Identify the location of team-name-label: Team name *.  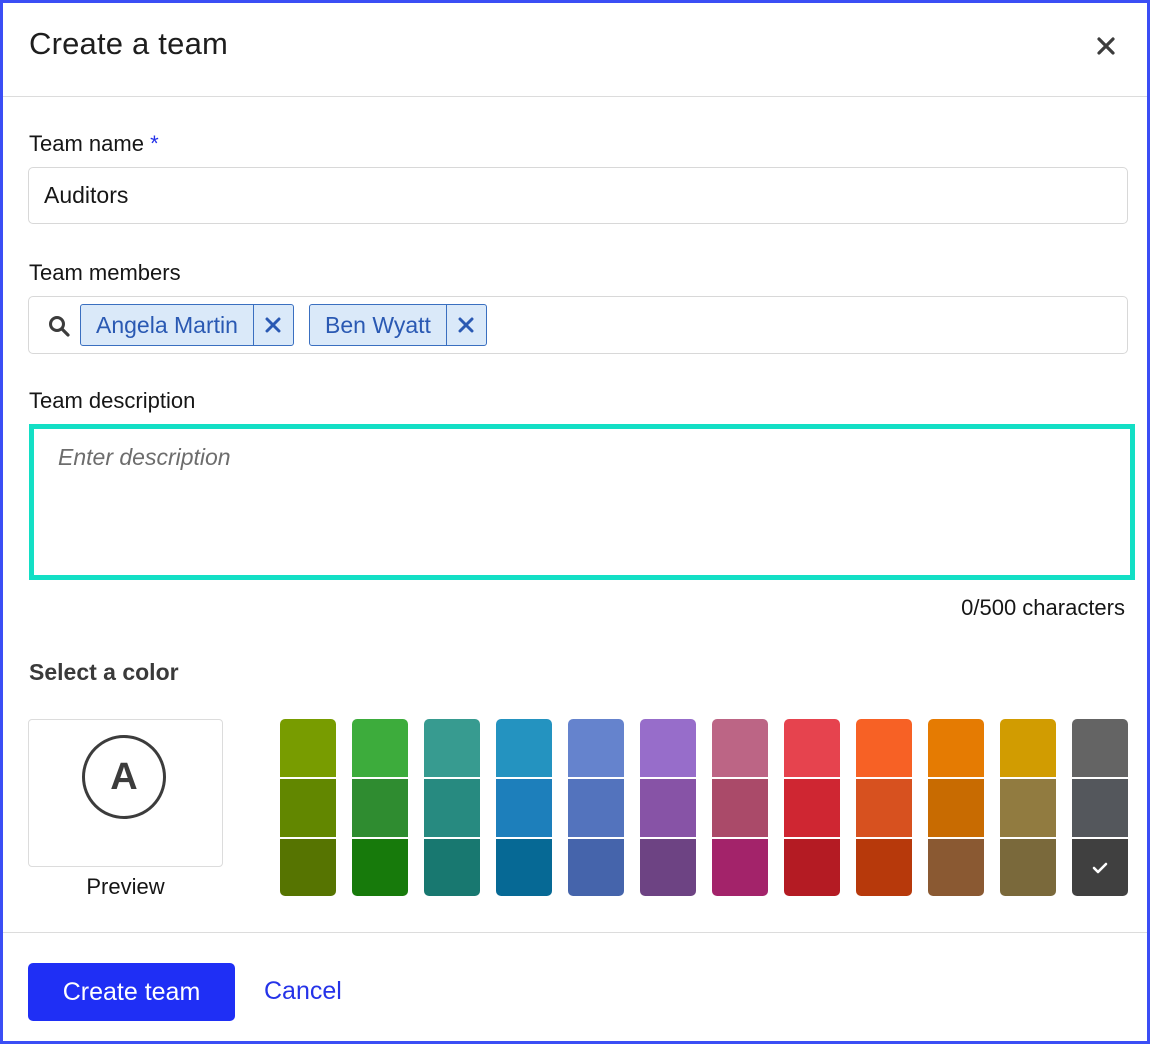
(94, 143).